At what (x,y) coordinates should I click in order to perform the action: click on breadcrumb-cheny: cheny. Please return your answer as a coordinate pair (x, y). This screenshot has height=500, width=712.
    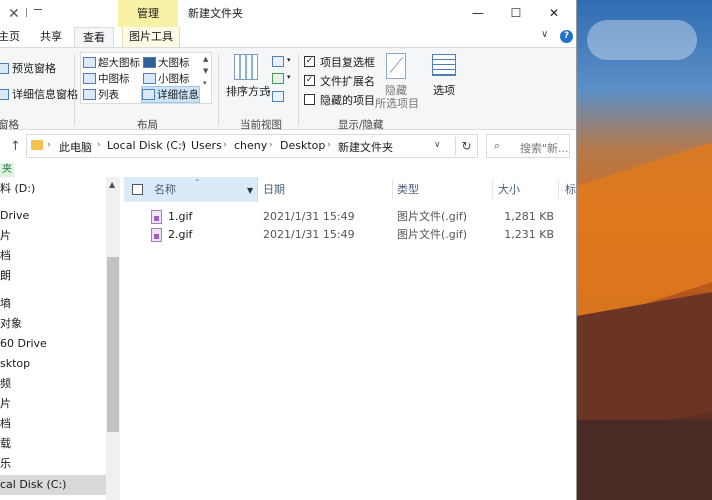
    Looking at the image, I should click on (250, 145).